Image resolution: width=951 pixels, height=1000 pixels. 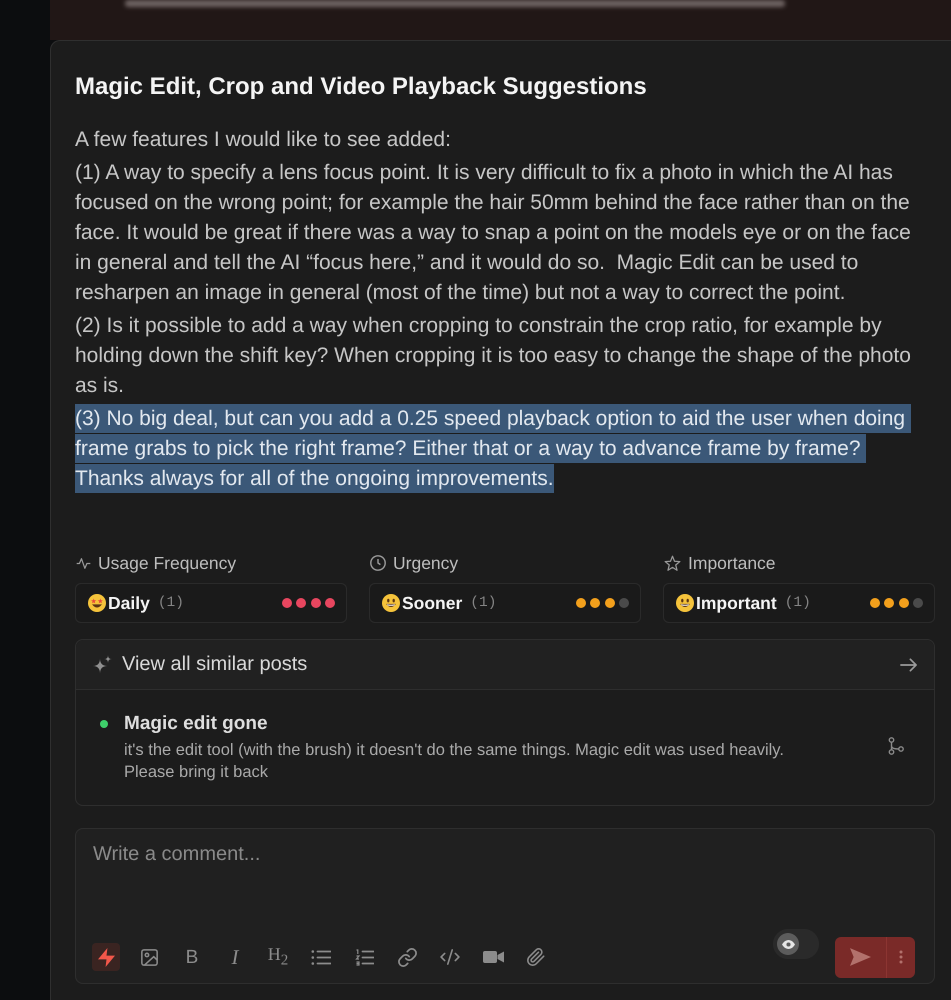 I want to click on paperclip-icon, so click(x=536, y=957).